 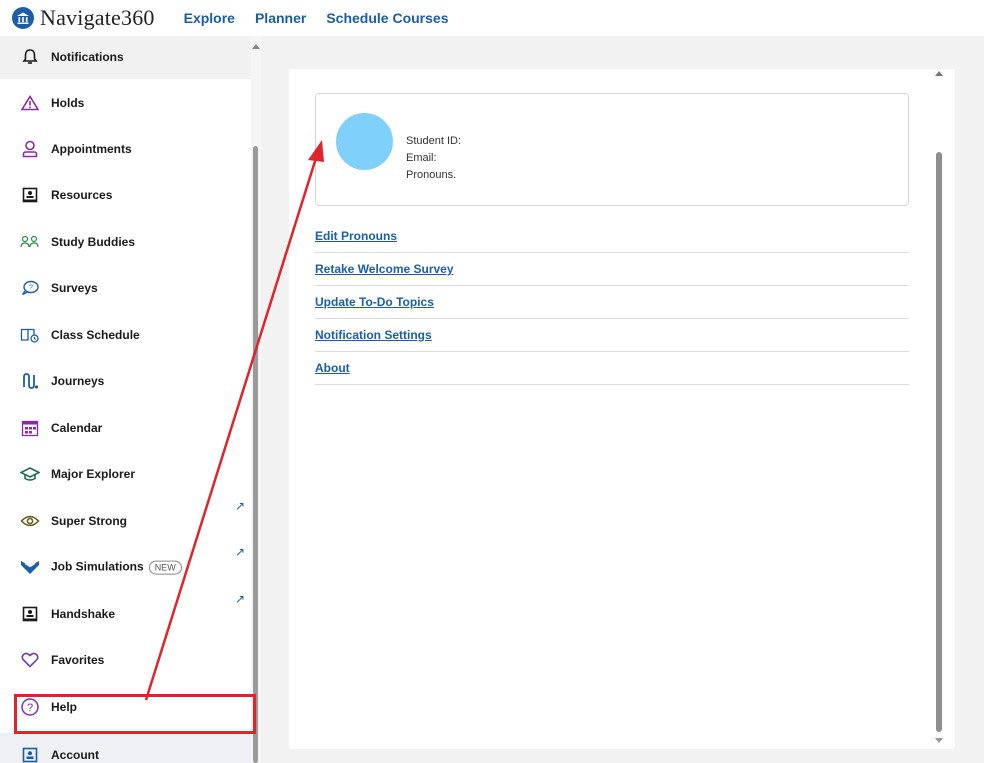 What do you see at coordinates (384, 269) in the screenshot?
I see `retake-welcome-survey-link: Retake Welcome Survey` at bounding box center [384, 269].